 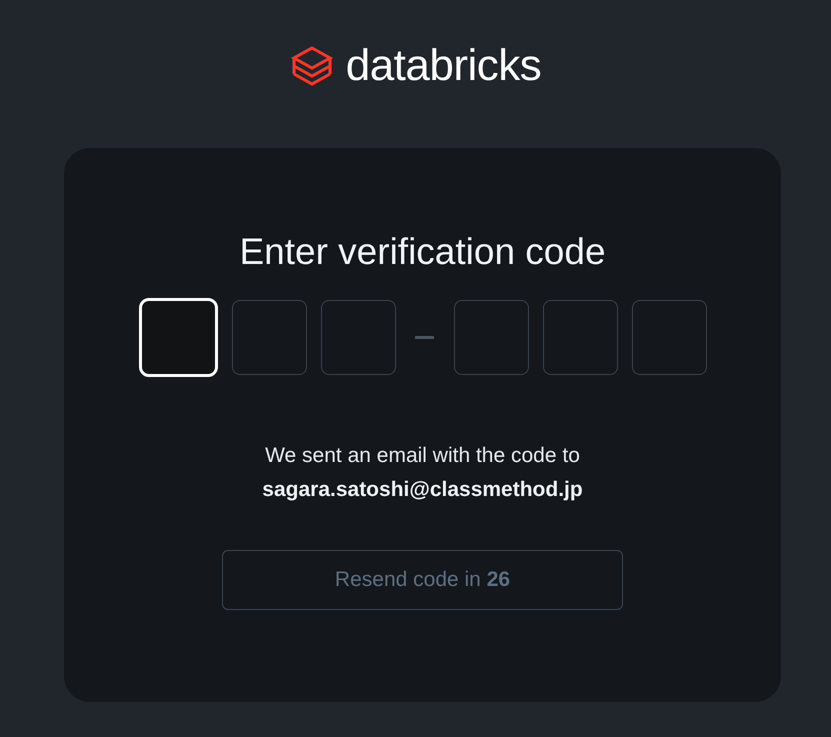 I want to click on email-address: sagara.satoshi@classmethod.jp, so click(x=422, y=490).